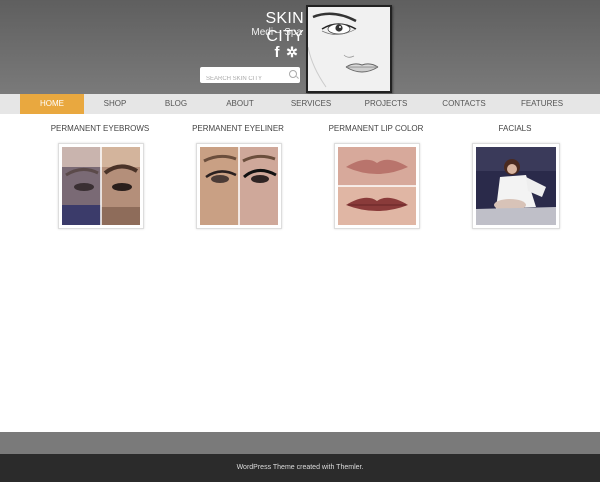  I want to click on service-title-lip-color: PERMANENT LIP COLOR, so click(376, 128).